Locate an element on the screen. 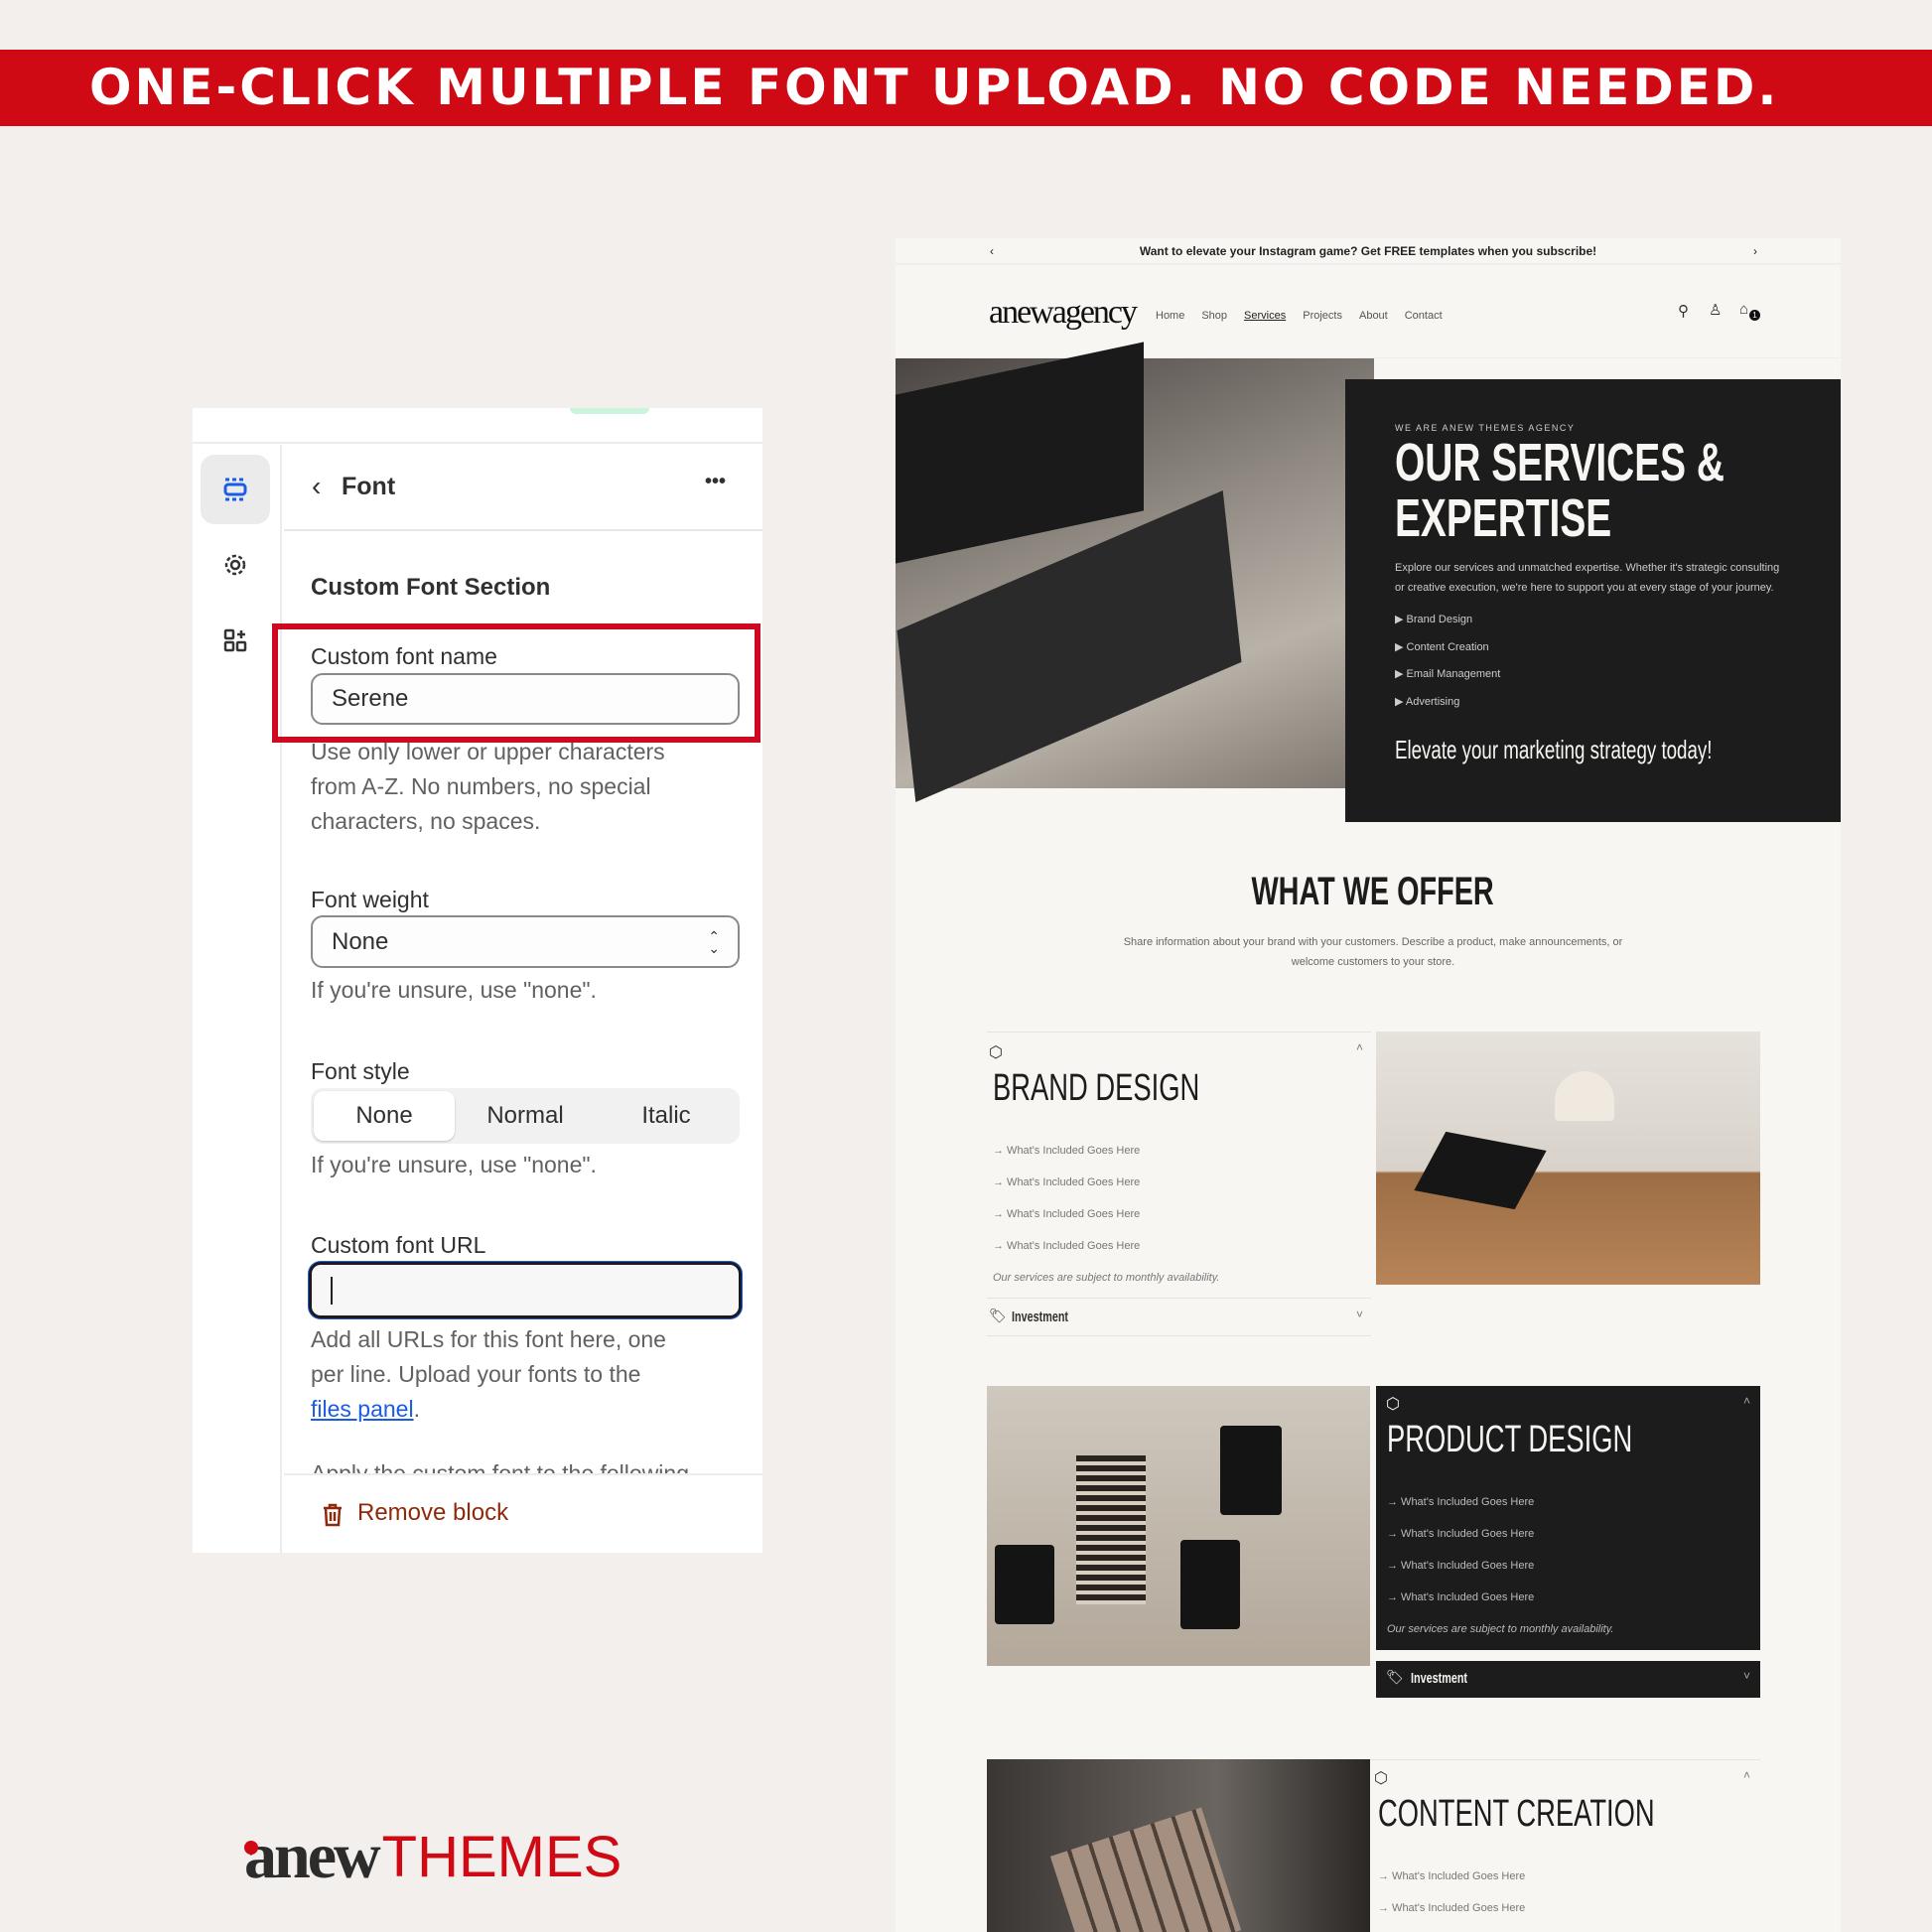  offer-title: WHAT WE OFFER is located at coordinates (1373, 891).